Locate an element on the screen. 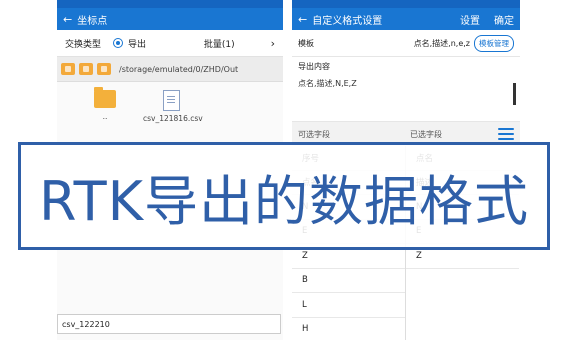 The height and width of the screenshot is (340, 580). export-option-label: 导出 is located at coordinates (137, 44).